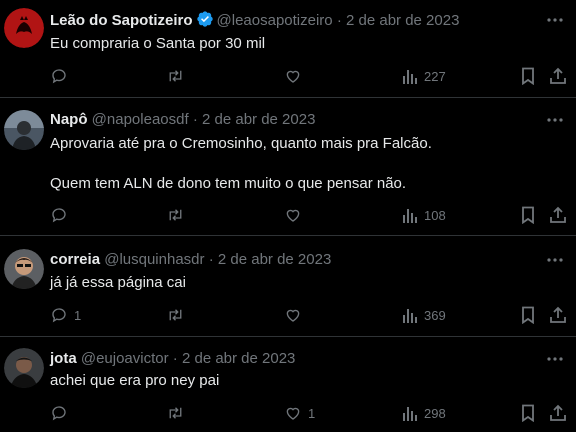 The image size is (576, 432). Describe the element at coordinates (135, 380) in the screenshot. I see `tweet-text: achei que era pro ney pai` at that location.